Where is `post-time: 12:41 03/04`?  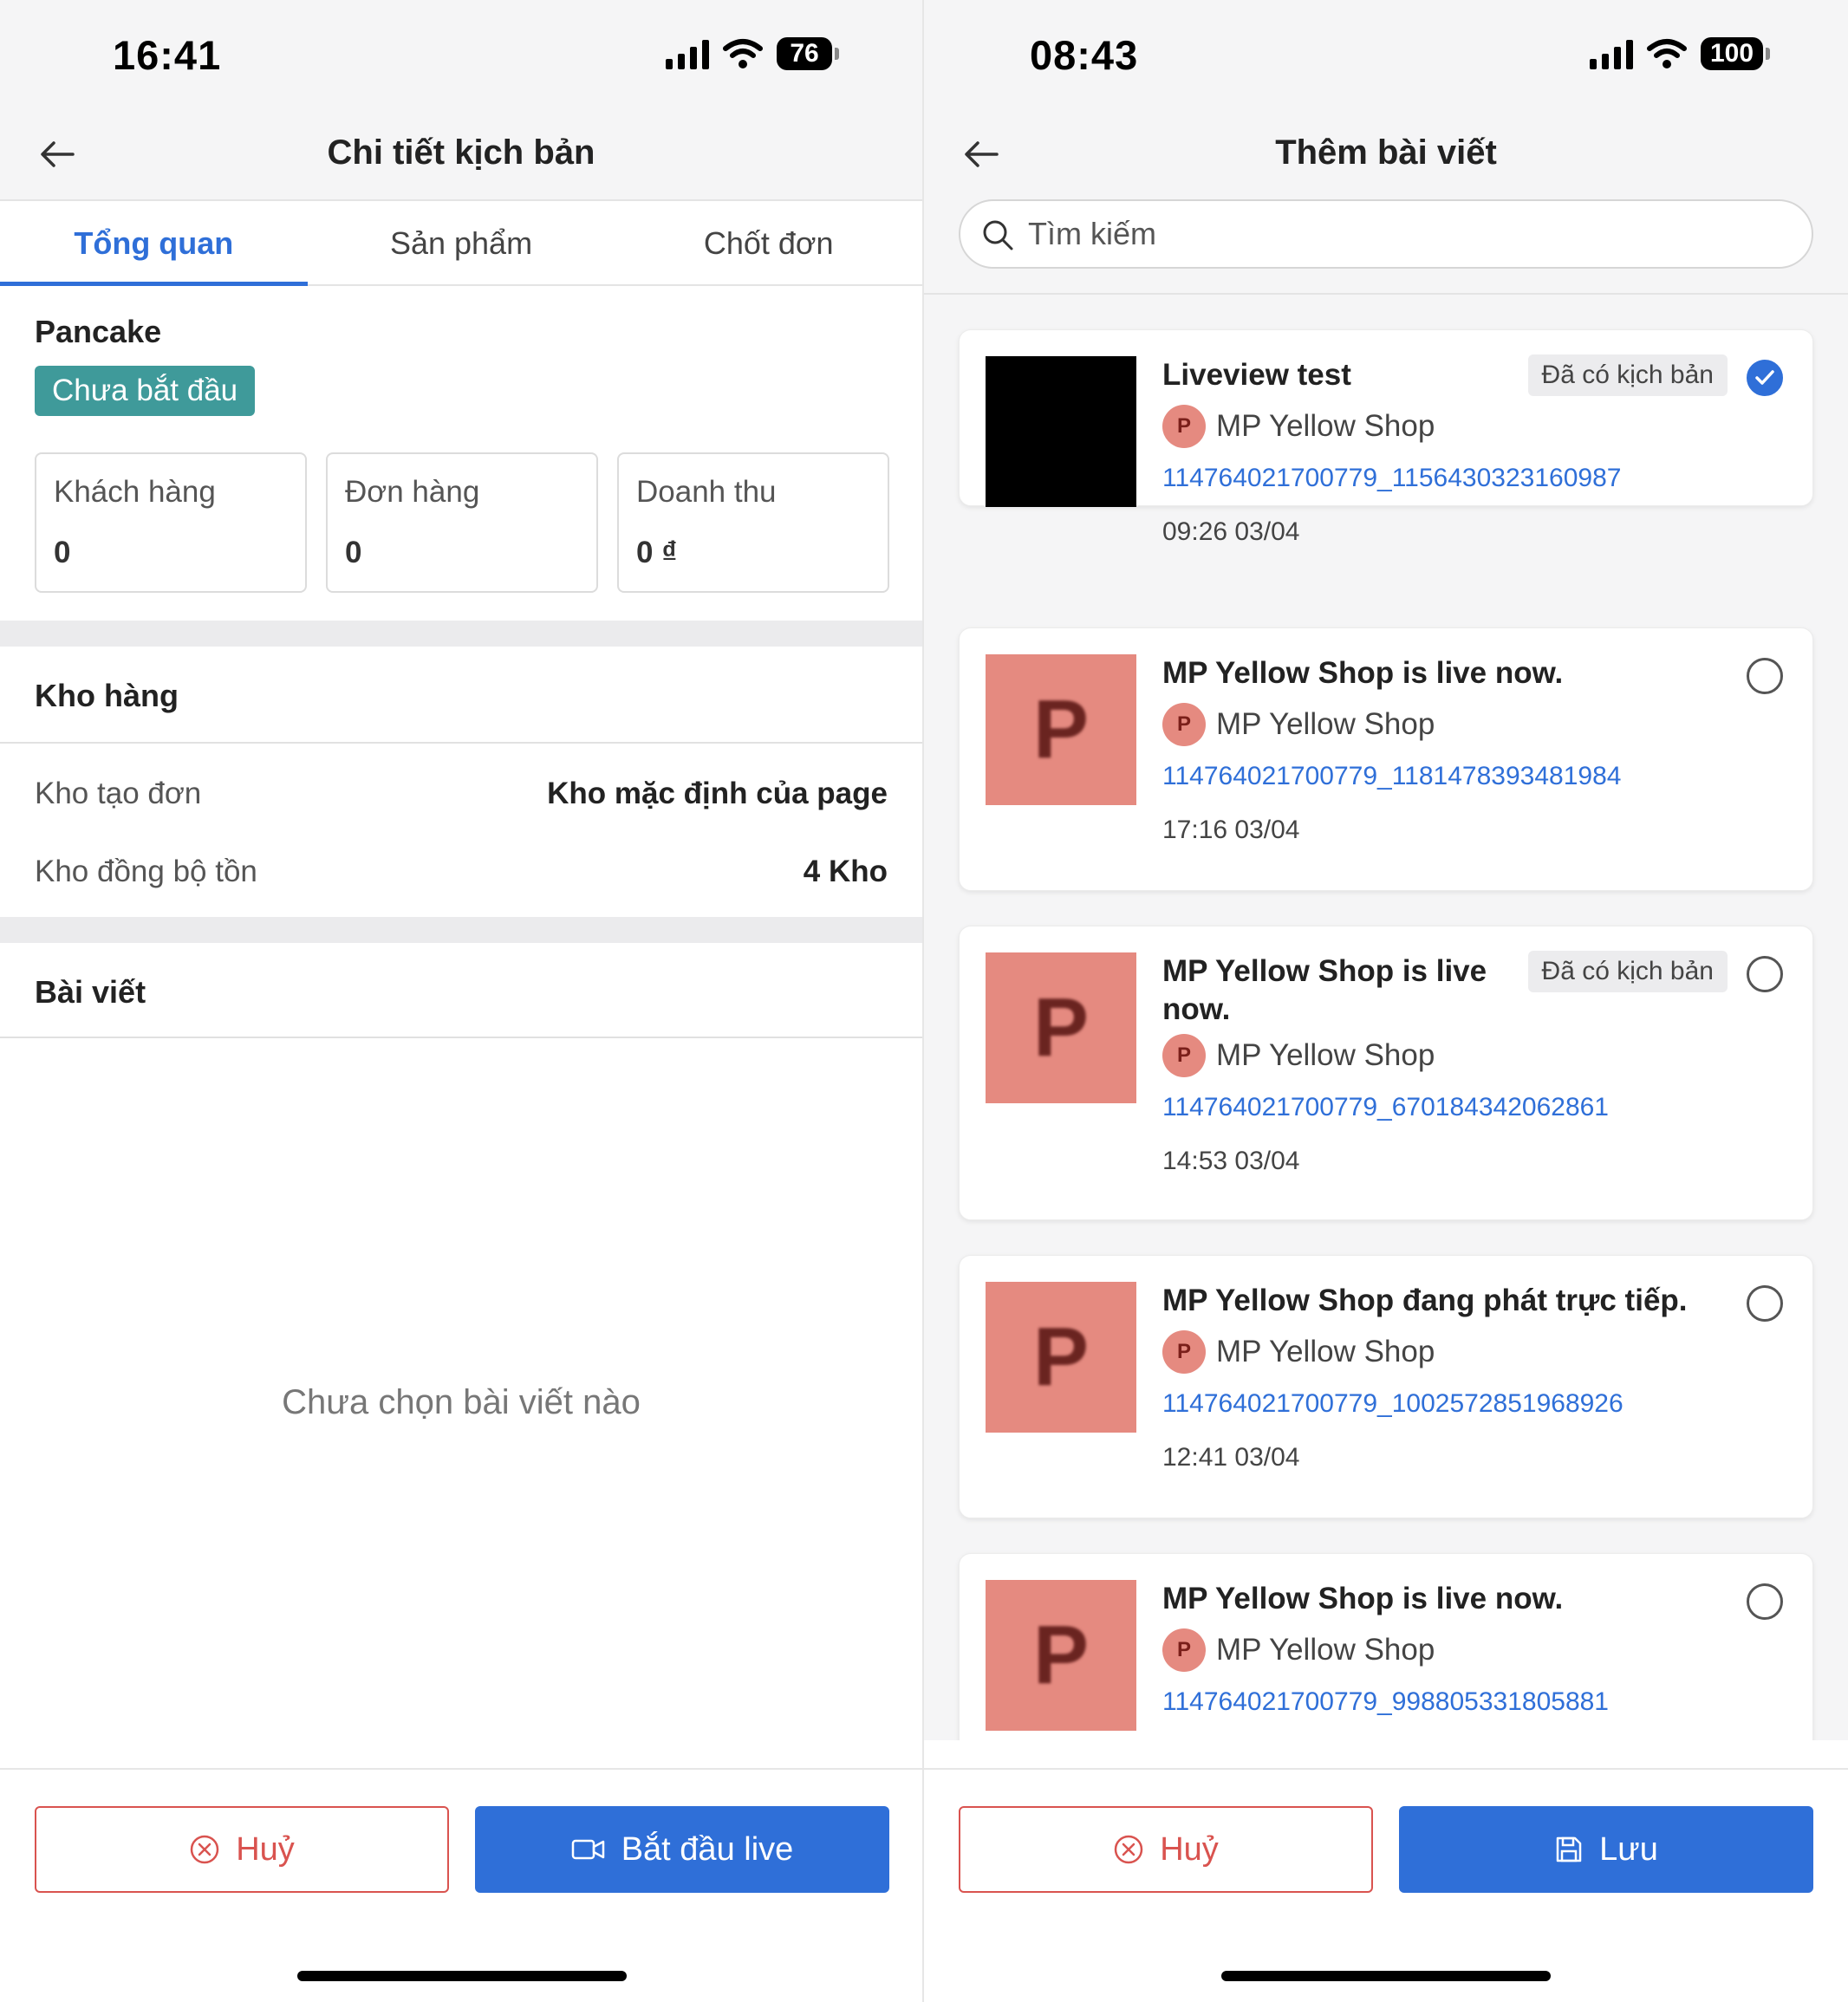
post-time: 12:41 03/04 is located at coordinates (1231, 1457).